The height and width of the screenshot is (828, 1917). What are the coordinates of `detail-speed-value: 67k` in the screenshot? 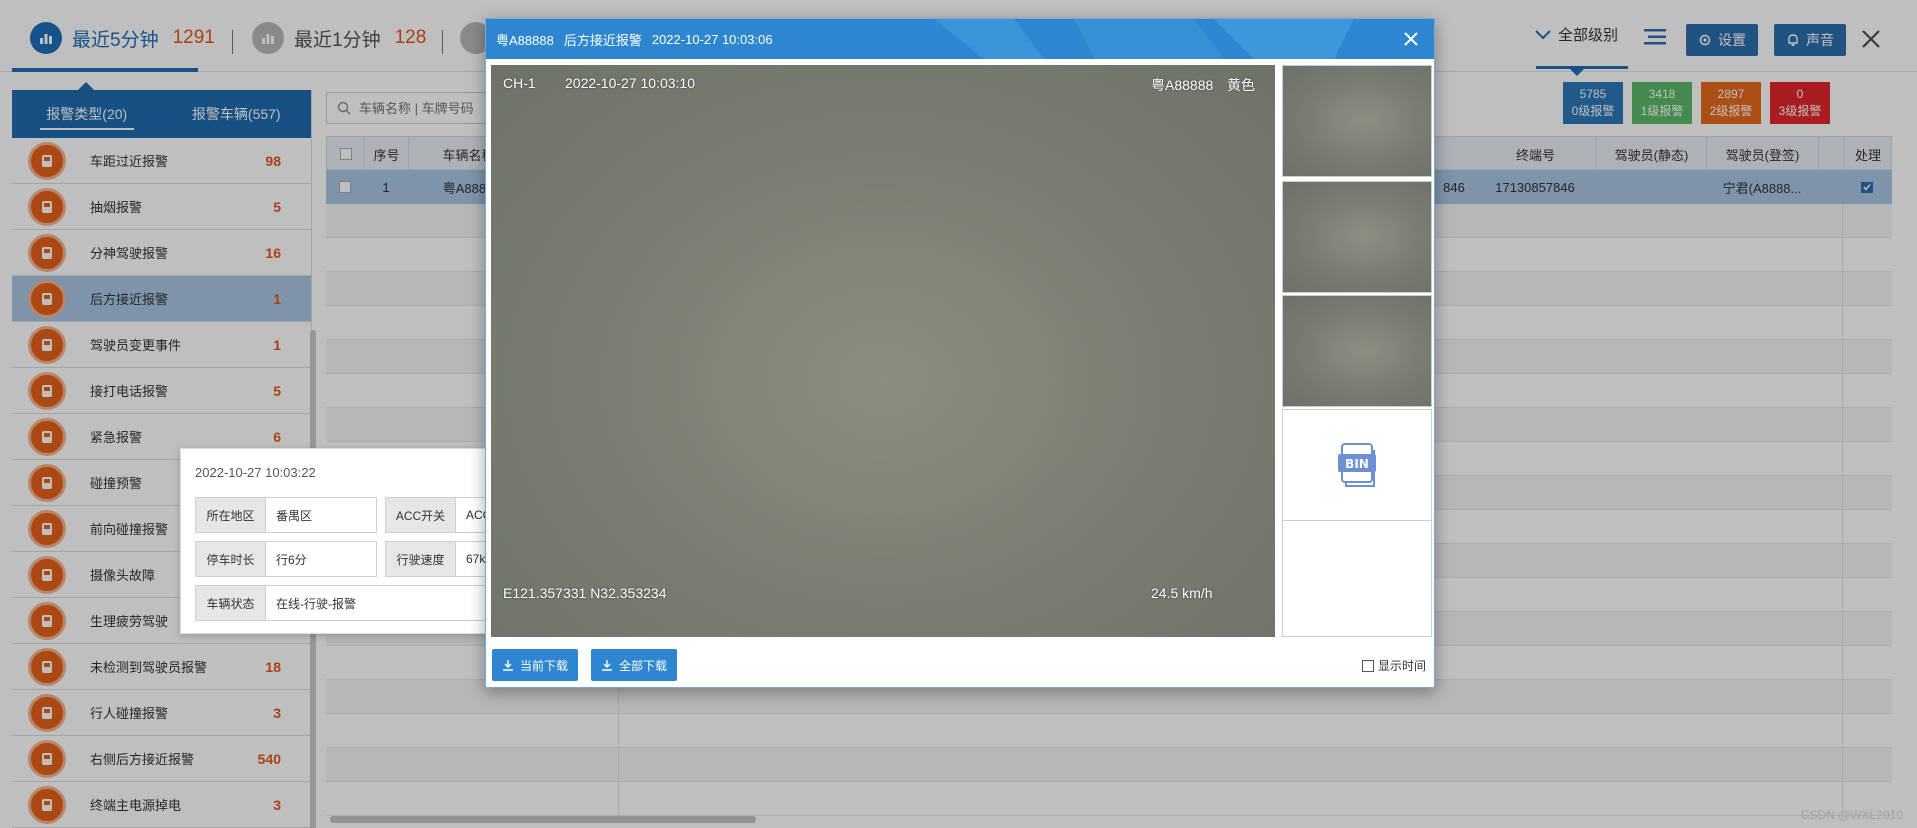 It's located at (476, 559).